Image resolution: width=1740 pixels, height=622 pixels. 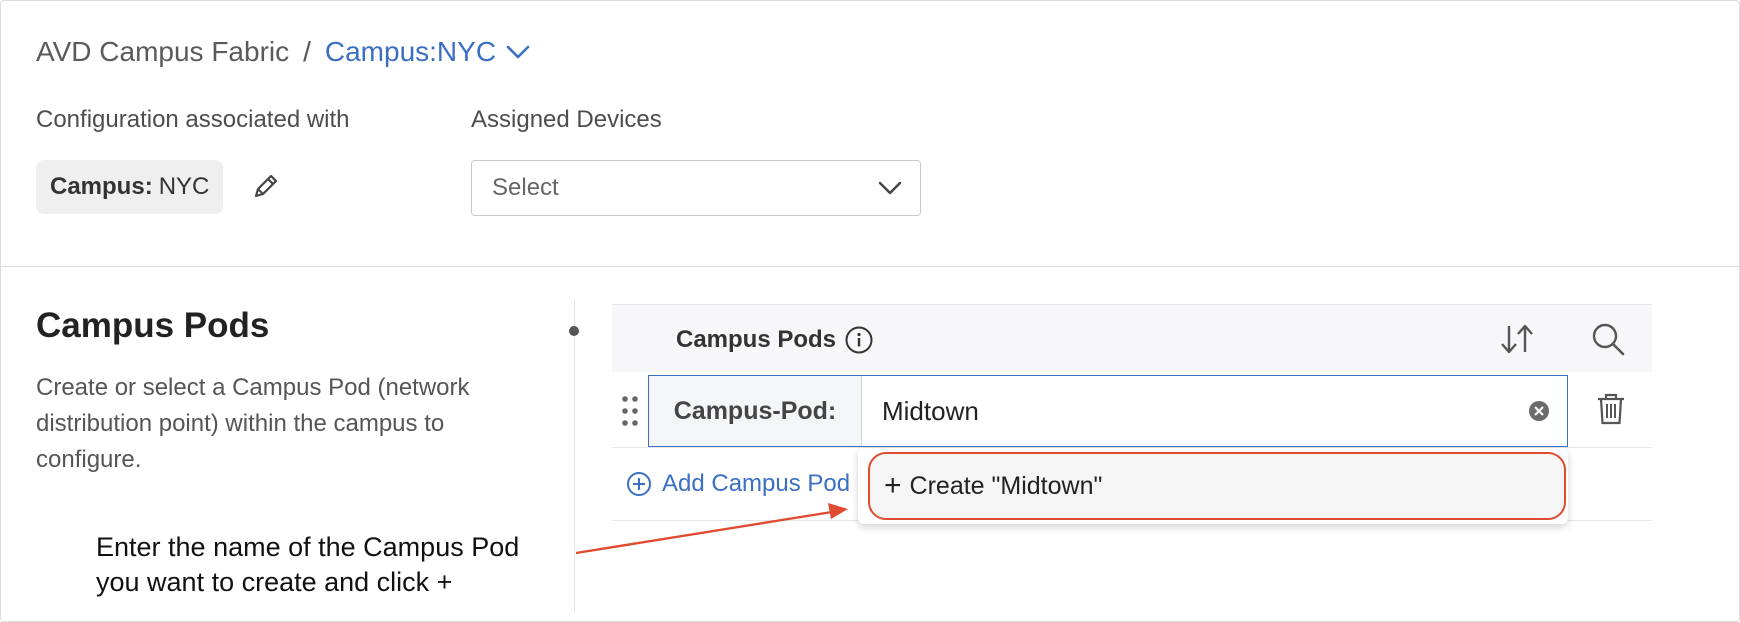 What do you see at coordinates (308, 547) in the screenshot?
I see `annotation-line-1: Enter the name of the Campus Pod` at bounding box center [308, 547].